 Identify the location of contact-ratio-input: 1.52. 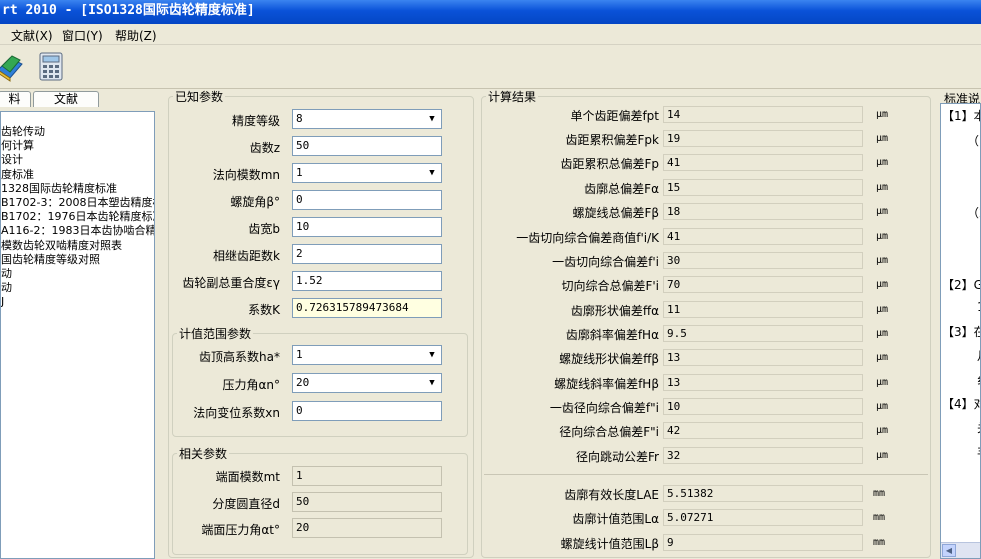
(367, 281).